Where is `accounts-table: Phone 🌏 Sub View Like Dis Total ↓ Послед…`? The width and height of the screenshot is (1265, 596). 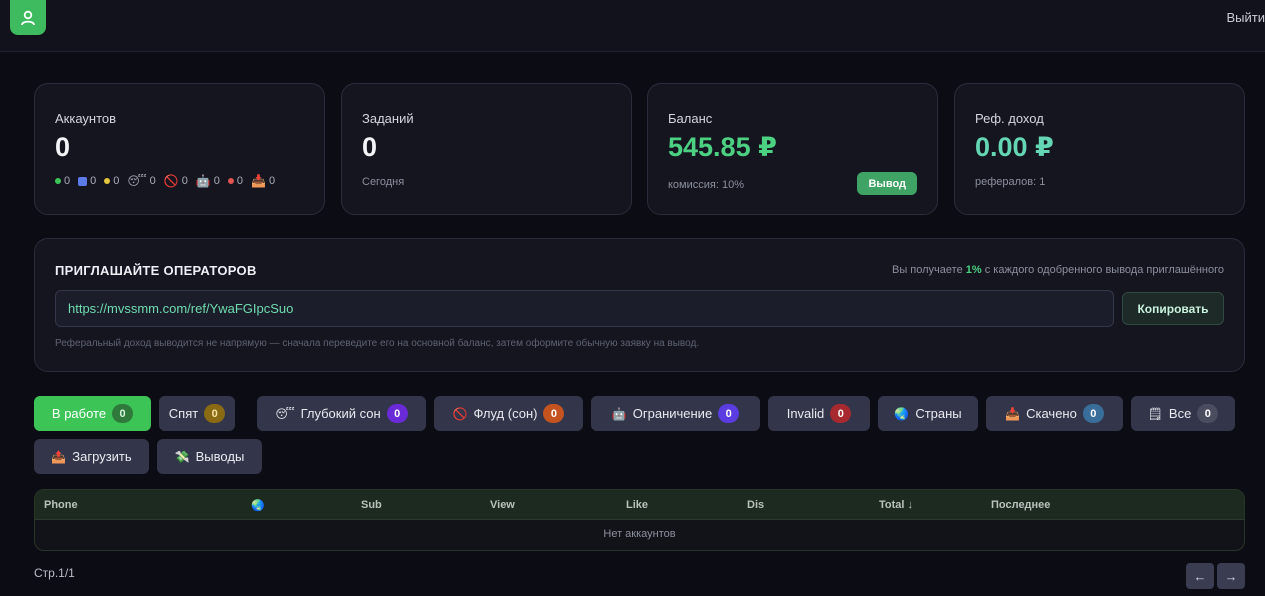 accounts-table: Phone 🌏 Sub View Like Dis Total ↓ Послед… is located at coordinates (639, 520).